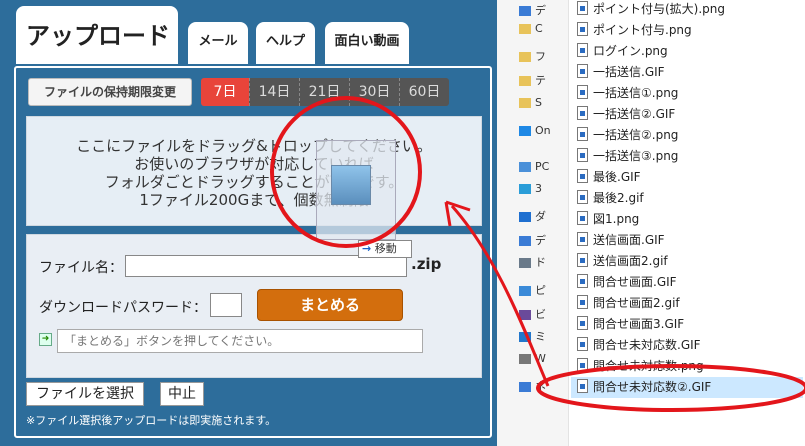 The width and height of the screenshot is (805, 446). I want to click on file-row: 問合せ画面2.gif, so click(687, 303).